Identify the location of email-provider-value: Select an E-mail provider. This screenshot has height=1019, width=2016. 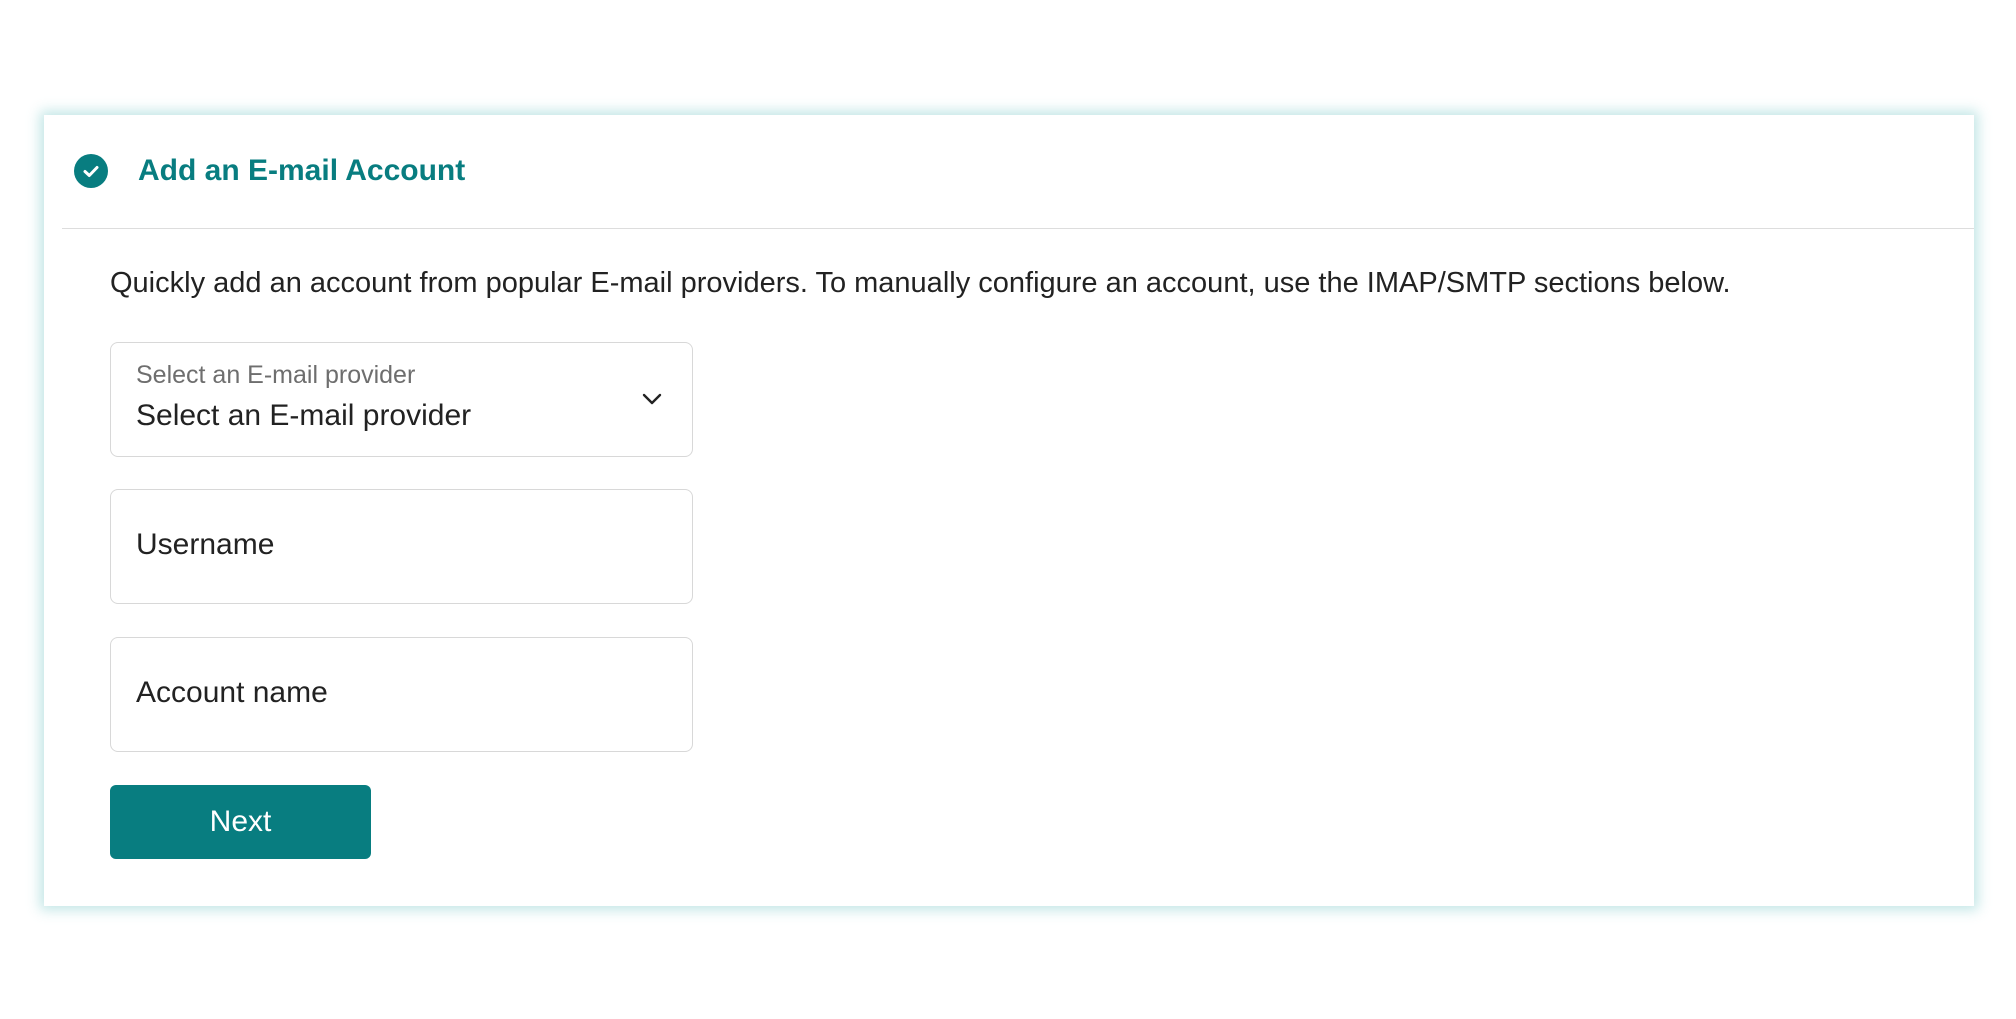
(304, 415).